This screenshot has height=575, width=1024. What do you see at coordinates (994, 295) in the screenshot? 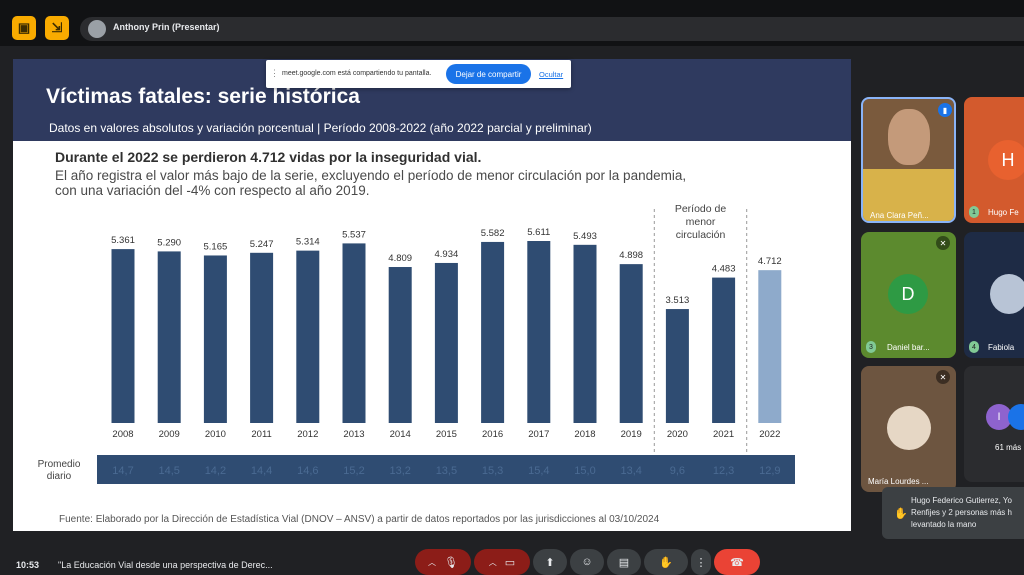
I see `participant-tile: 4 Fabiola` at bounding box center [994, 295].